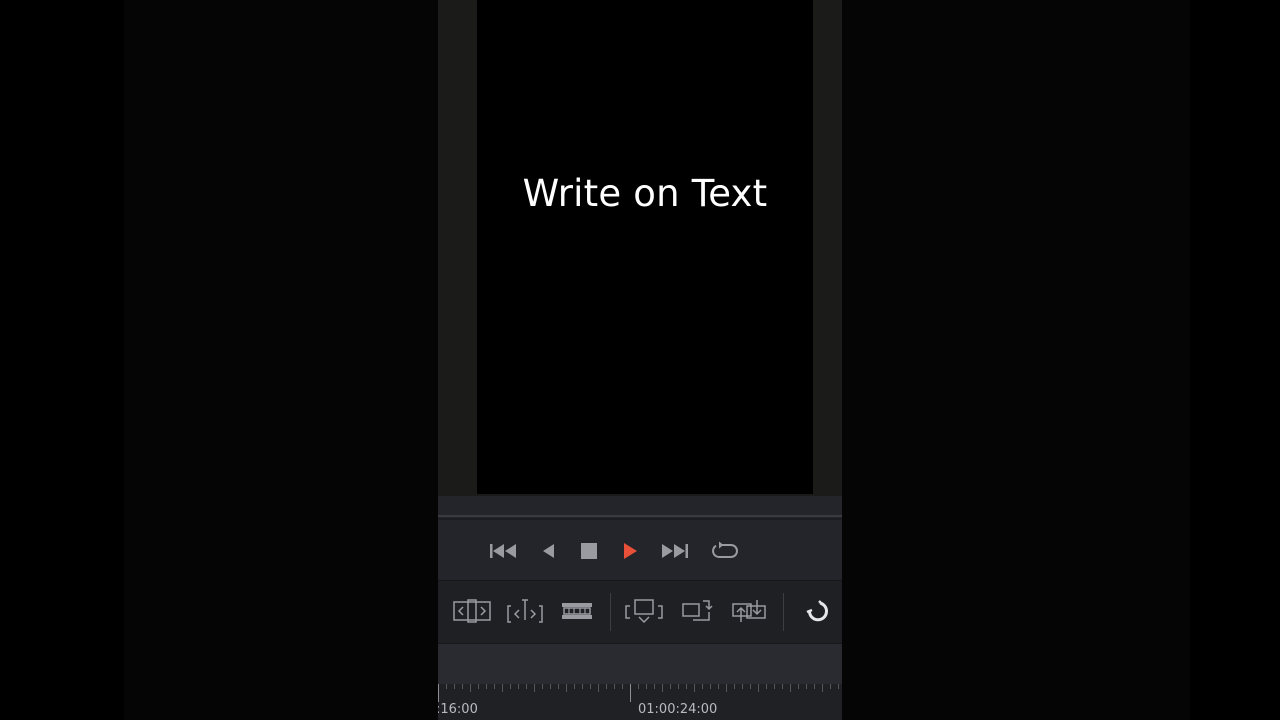 This screenshot has height=720, width=1280. I want to click on loop-icon, so click(725, 549).